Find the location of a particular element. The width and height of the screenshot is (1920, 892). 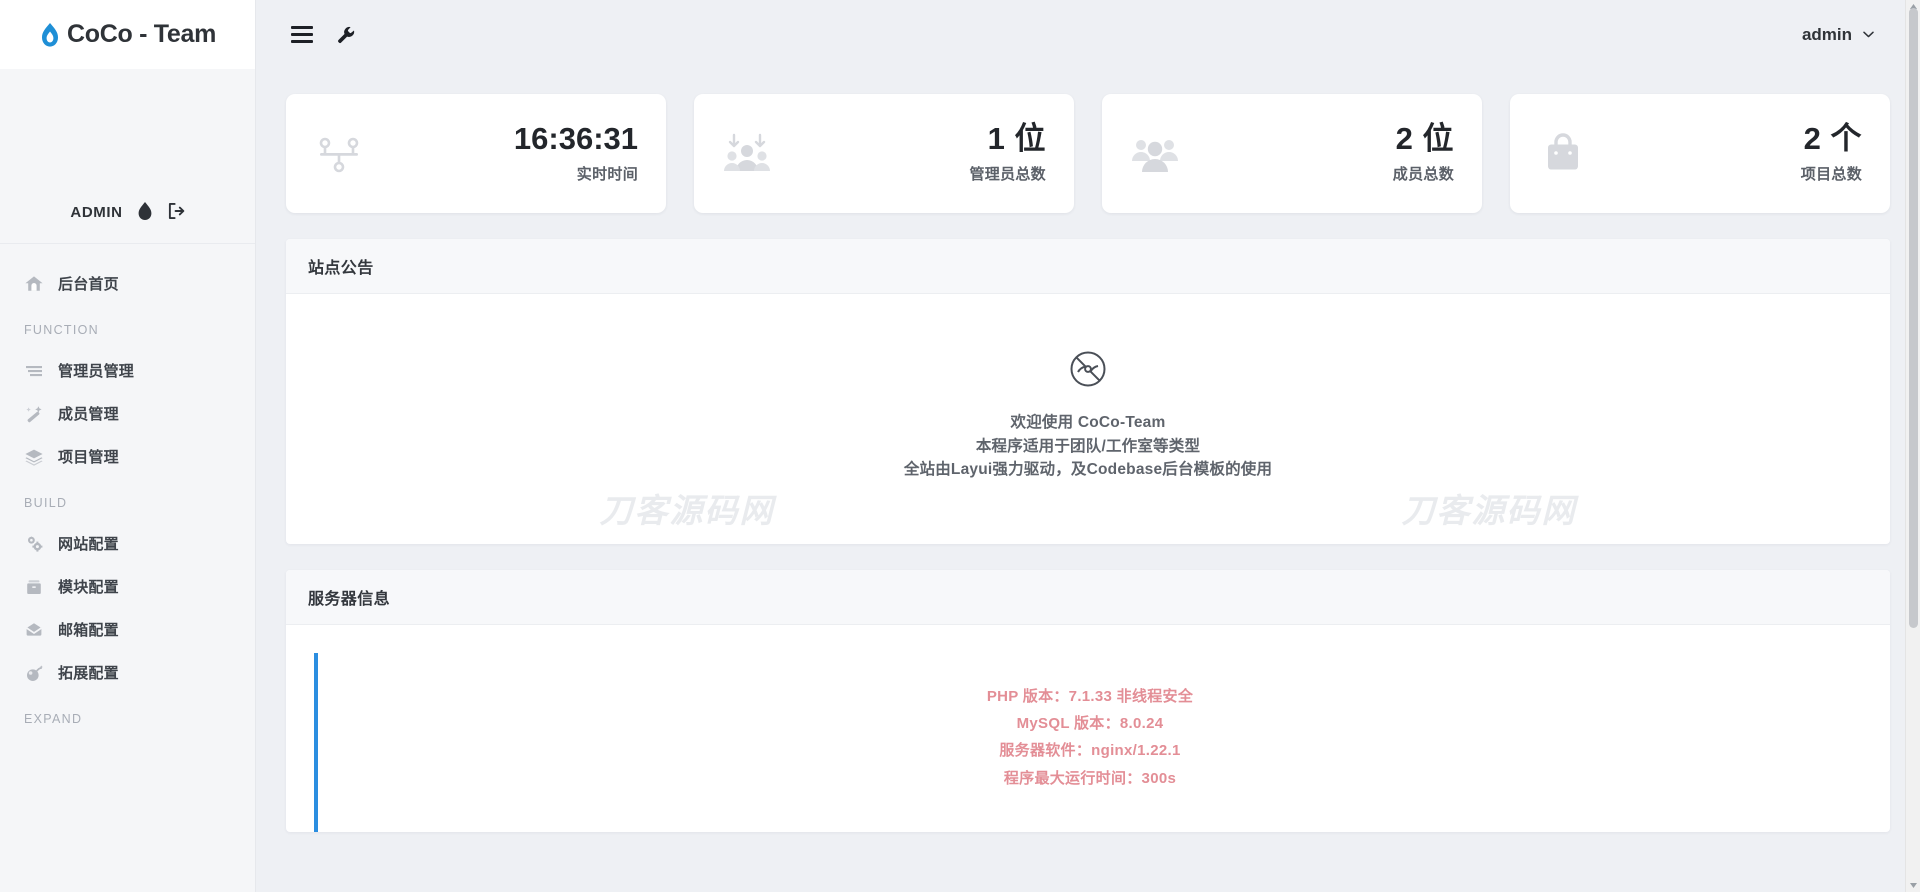

nav-group-label-expand: EXPAND is located at coordinates (53, 719).